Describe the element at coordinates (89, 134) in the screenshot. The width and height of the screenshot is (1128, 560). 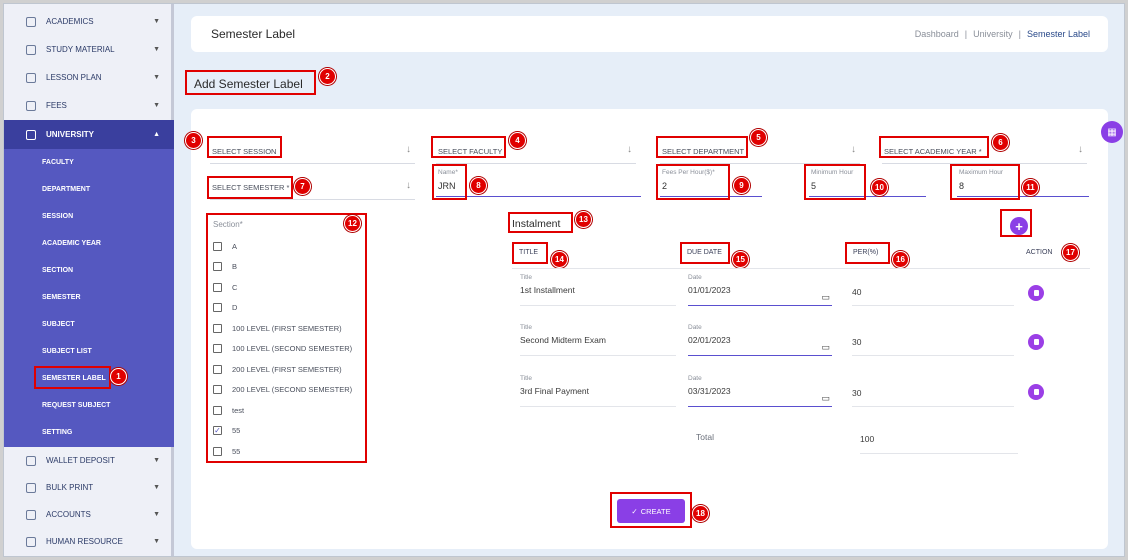
I see `sidebar-item-university: UNIVERSITY ▲` at that location.